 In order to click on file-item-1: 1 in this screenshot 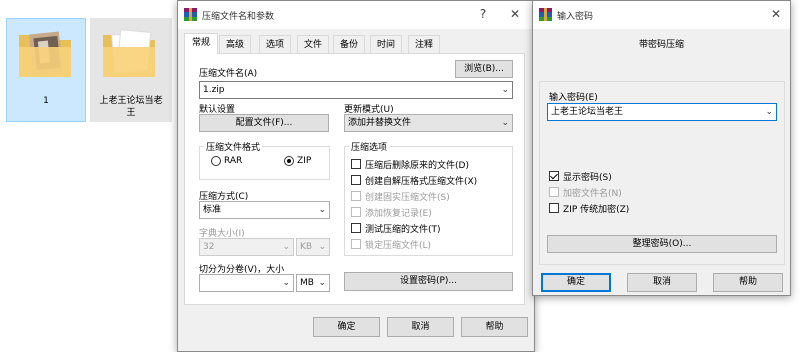, I will do `click(46, 70)`.